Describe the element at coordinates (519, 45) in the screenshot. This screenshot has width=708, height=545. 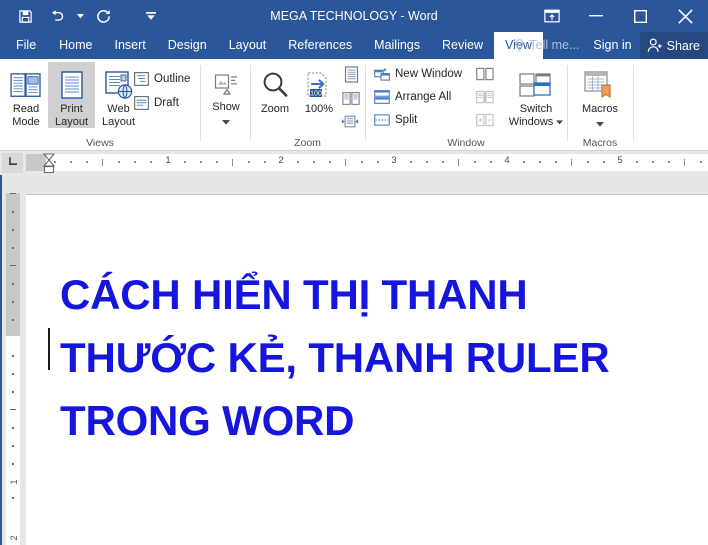
I see `lightbulb-icon` at that location.